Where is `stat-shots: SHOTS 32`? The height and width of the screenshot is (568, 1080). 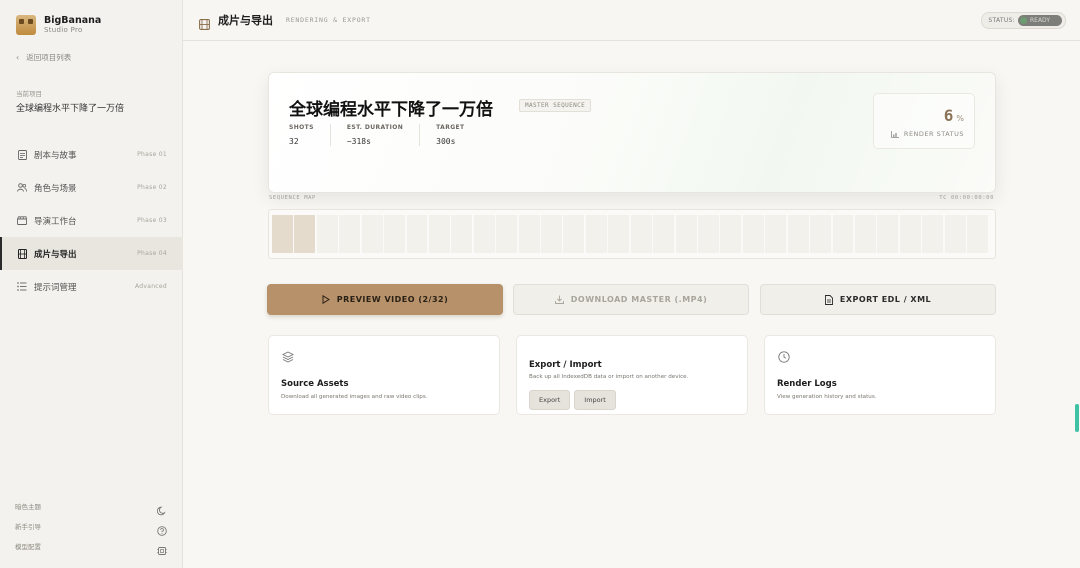
stat-shots: SHOTS 32 is located at coordinates (310, 135).